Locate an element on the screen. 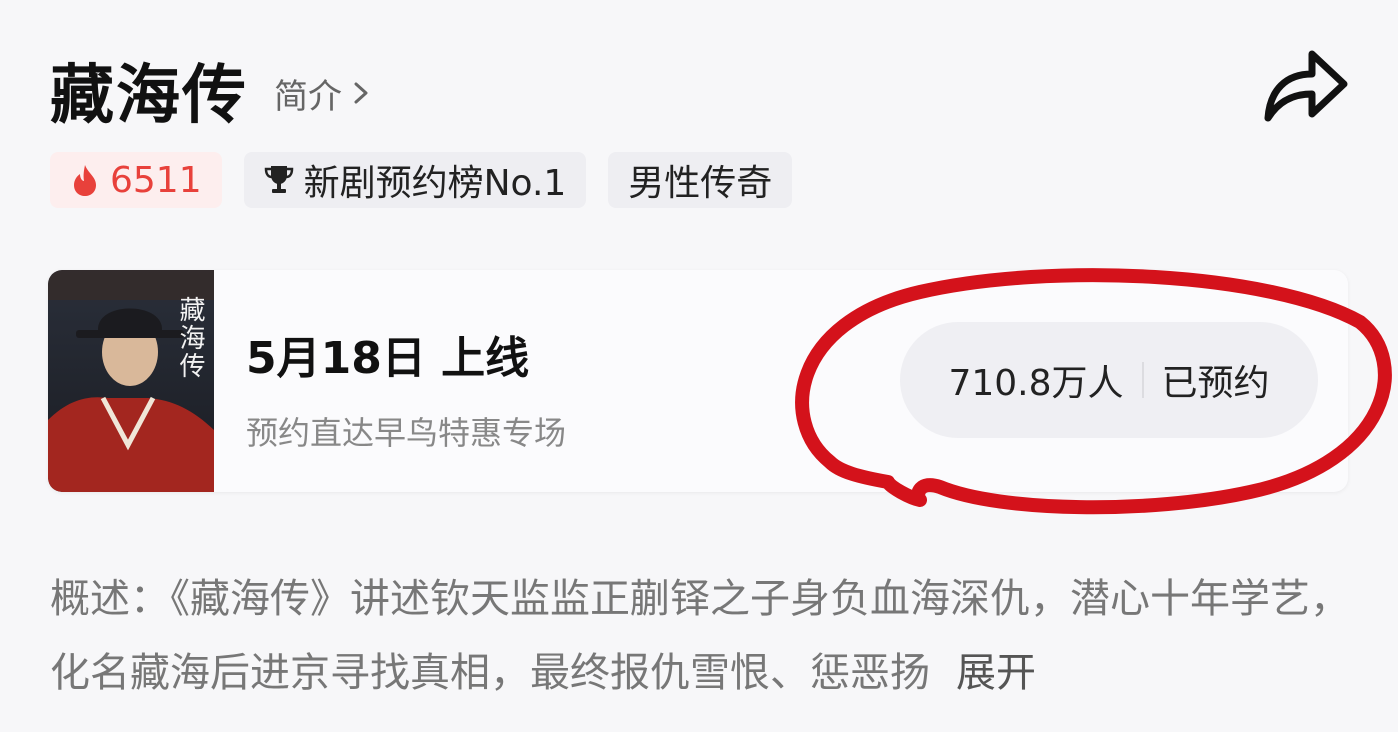  poster-title: 藏海传 is located at coordinates (190, 338).